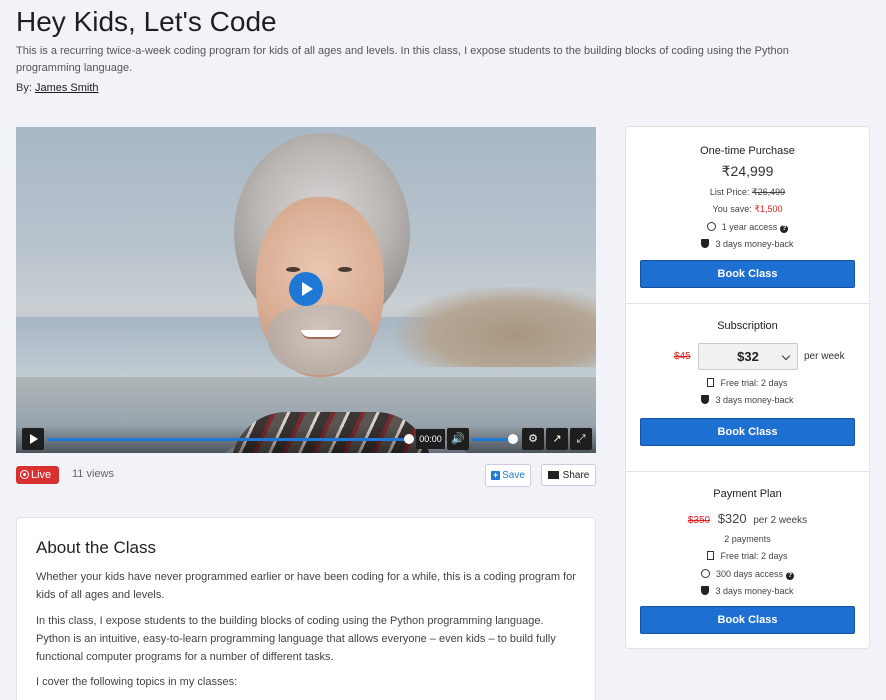  What do you see at coordinates (747, 432) in the screenshot?
I see `book-class-button-subscription: Book Class` at bounding box center [747, 432].